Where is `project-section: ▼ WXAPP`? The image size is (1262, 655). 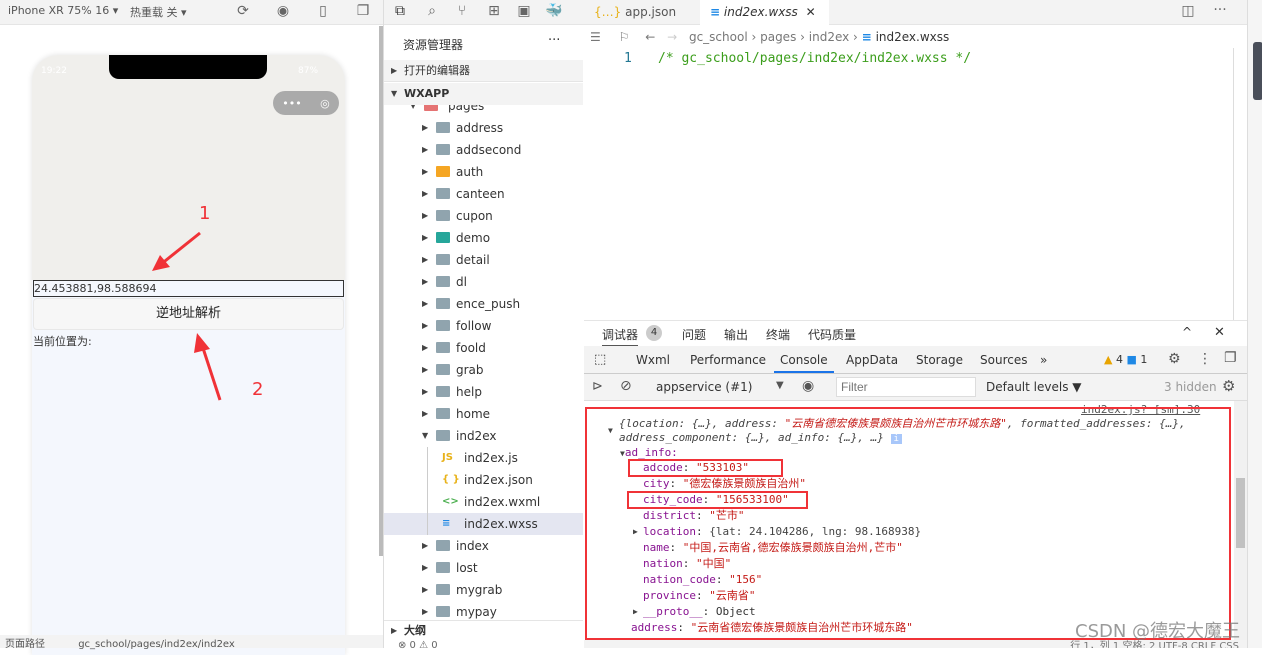 project-section: ▼ WXAPP is located at coordinates (483, 94).